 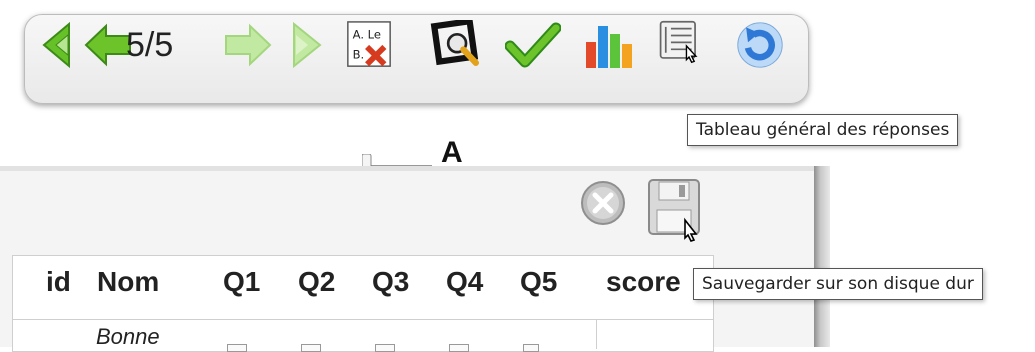 I want to click on bar-chart-icon, so click(x=609, y=45).